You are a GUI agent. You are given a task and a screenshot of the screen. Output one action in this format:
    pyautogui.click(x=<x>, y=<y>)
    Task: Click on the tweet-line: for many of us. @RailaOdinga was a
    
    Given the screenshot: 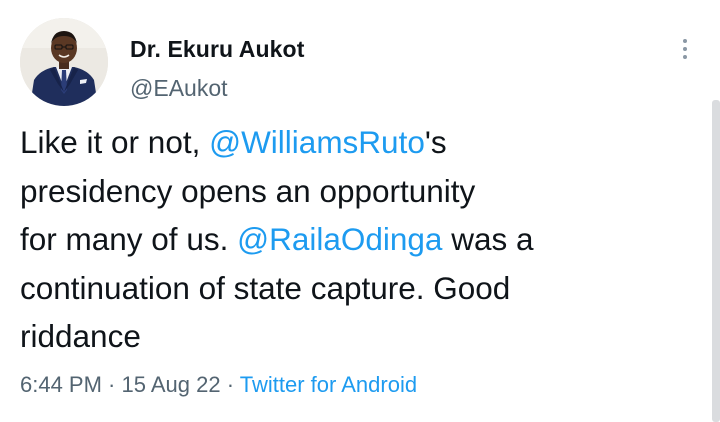 What is the action you would take?
    pyautogui.click(x=277, y=239)
    